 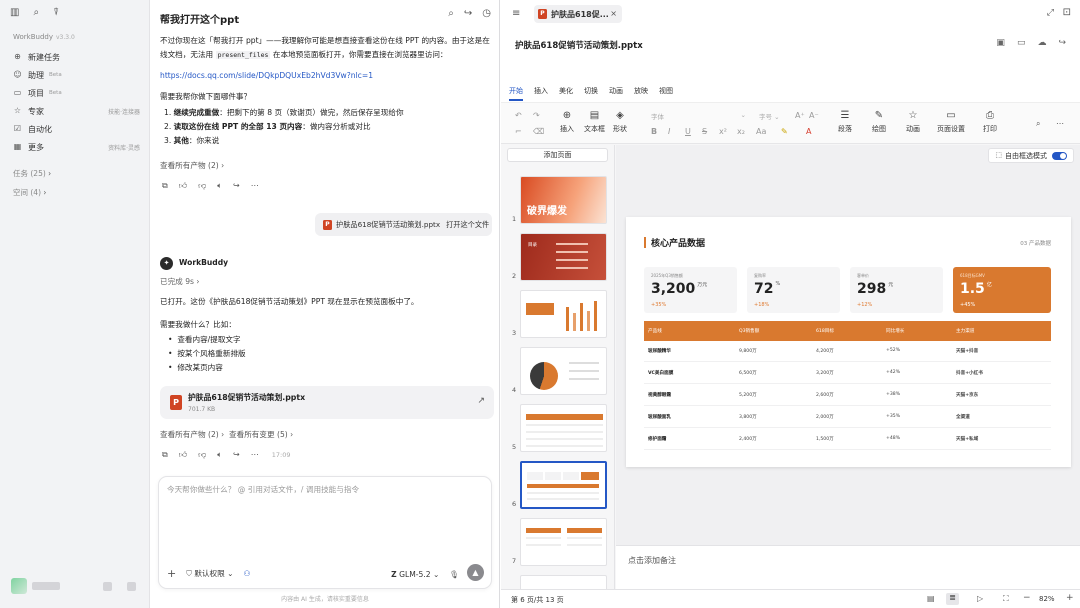 I want to click on free-select-toggle: ⬚ 自由框选模式, so click(x=1031, y=155).